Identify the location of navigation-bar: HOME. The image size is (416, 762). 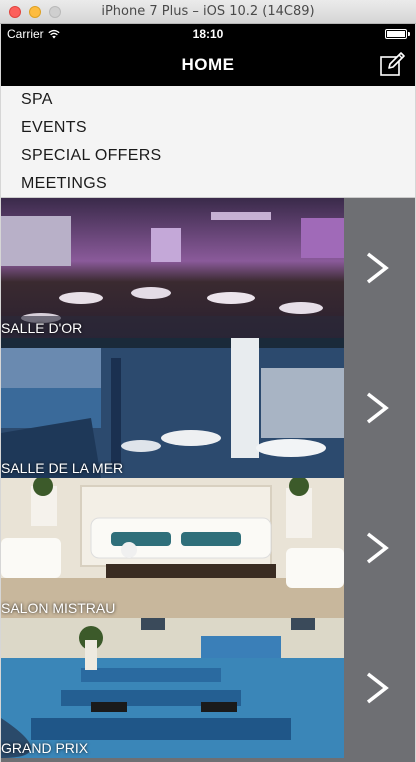
(208, 65).